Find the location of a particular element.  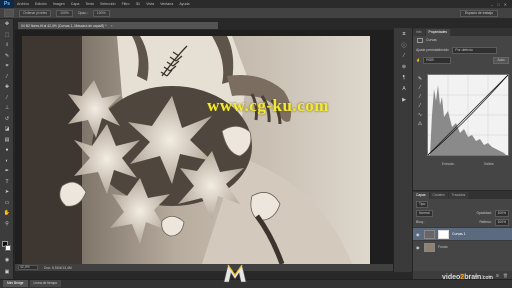

menu-item-select: Selección is located at coordinates (108, 4).